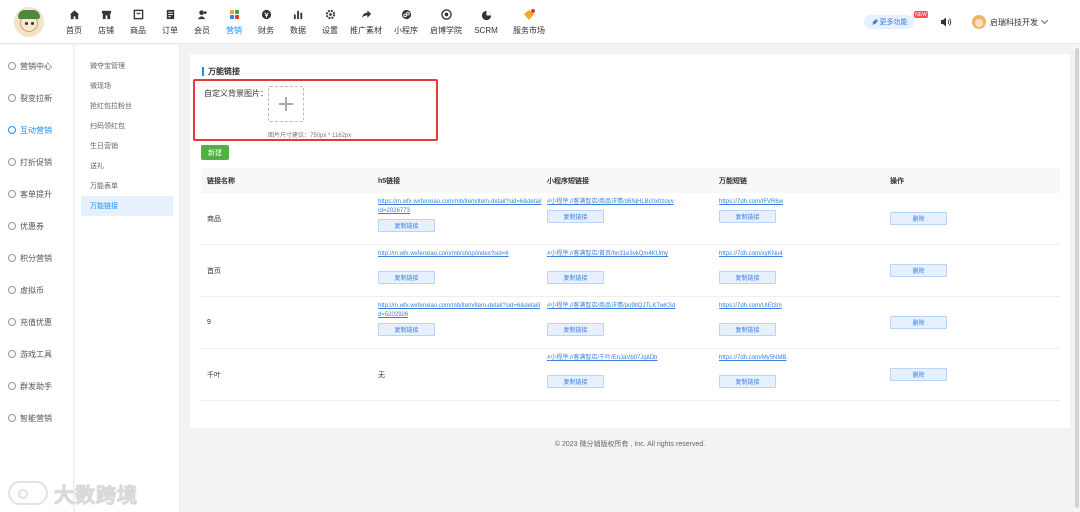 The height and width of the screenshot is (512, 1080). I want to click on subnav-item: 微夺宝管理, so click(127, 66).